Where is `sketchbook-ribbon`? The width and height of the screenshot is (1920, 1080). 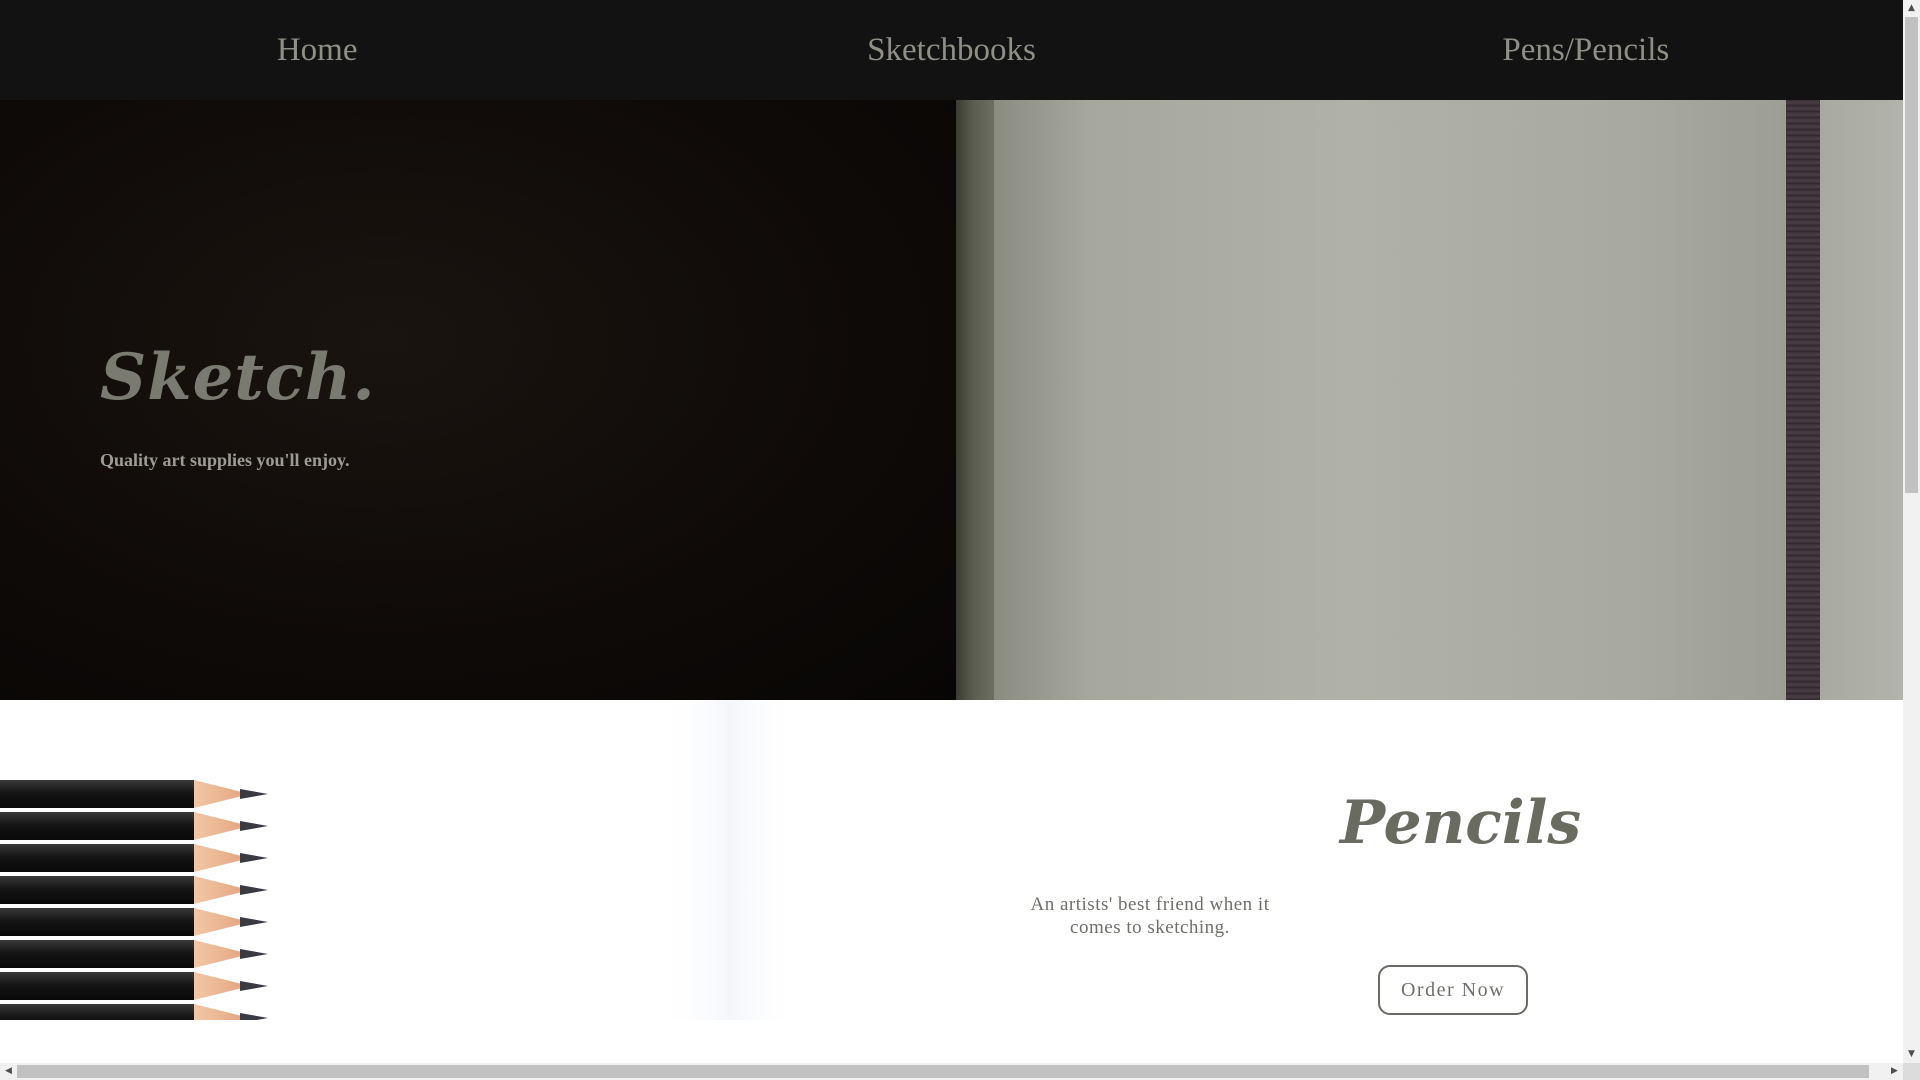 sketchbook-ribbon is located at coordinates (1803, 400).